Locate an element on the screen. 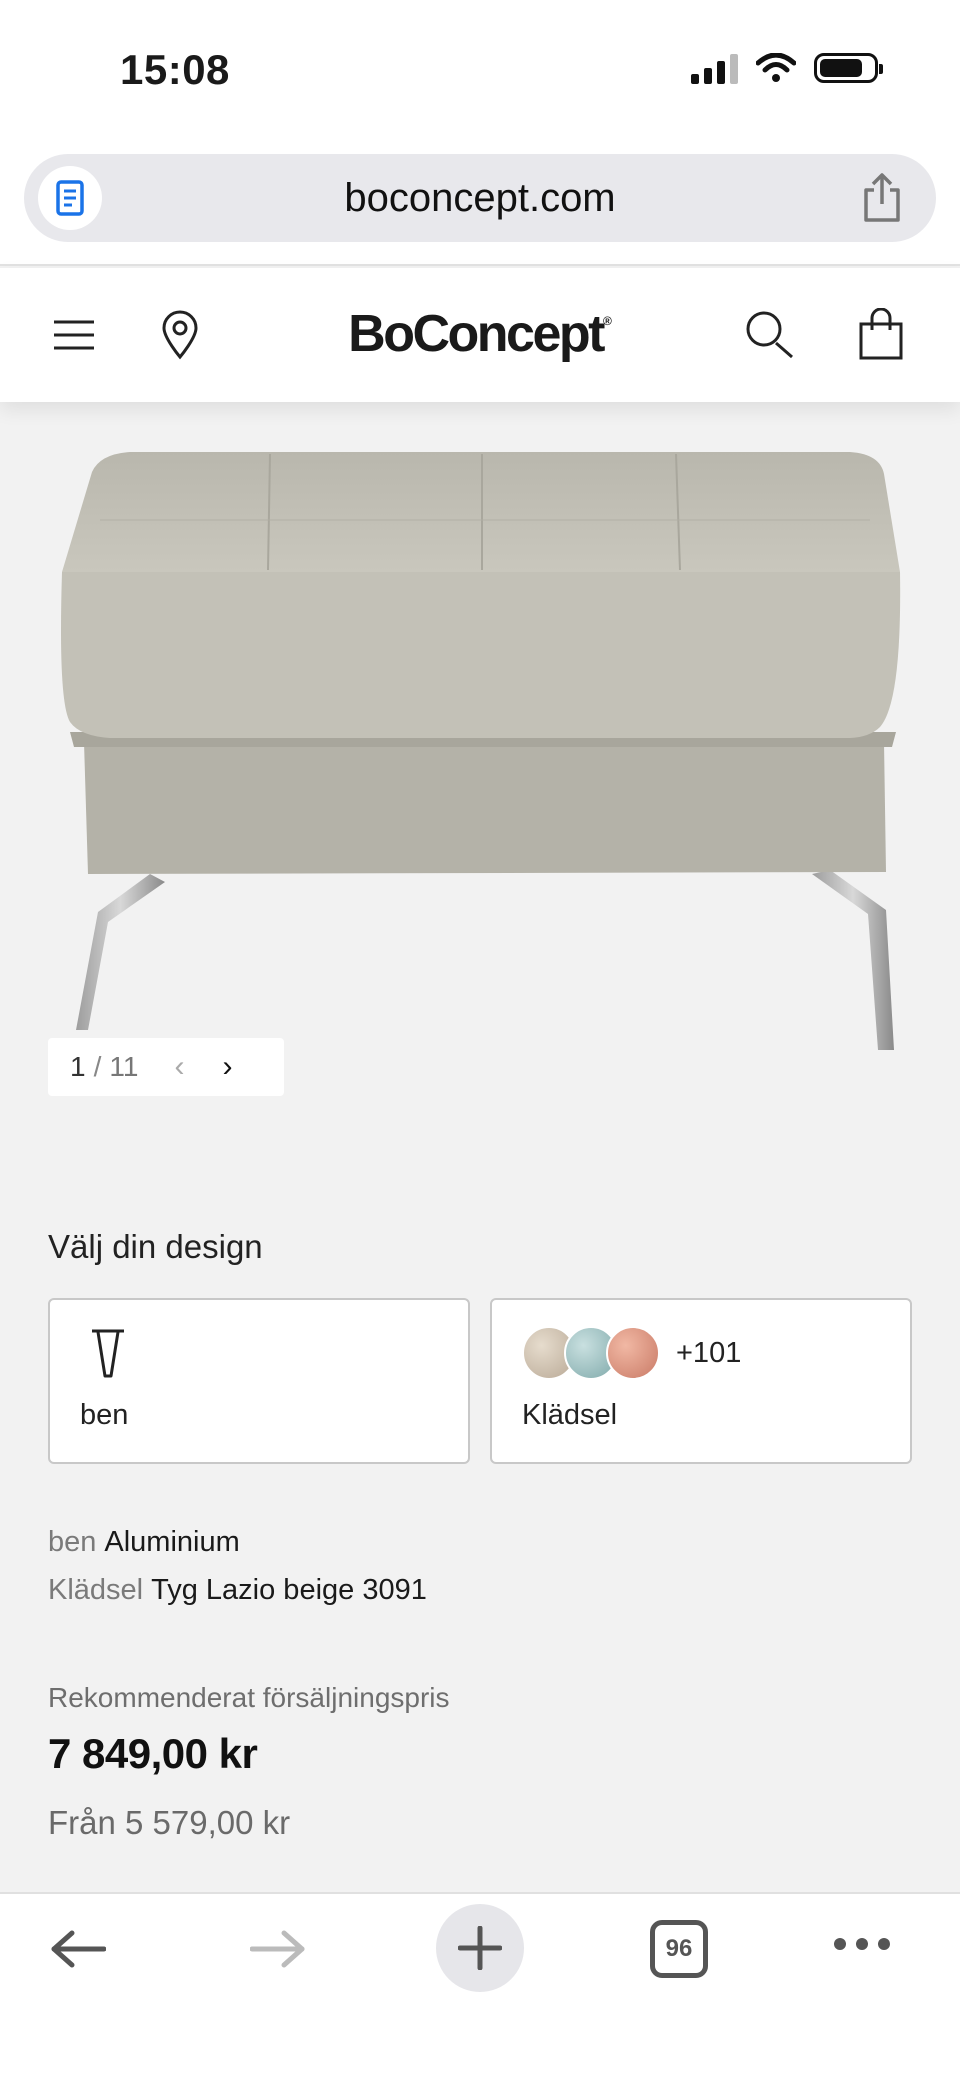 This screenshot has width=960, height=2081. status-icons is located at coordinates (787, 68).